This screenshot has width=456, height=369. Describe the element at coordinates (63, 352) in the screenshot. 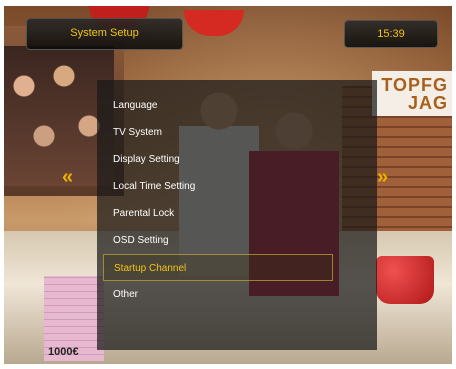

I see `background-money-label: 1000€` at that location.